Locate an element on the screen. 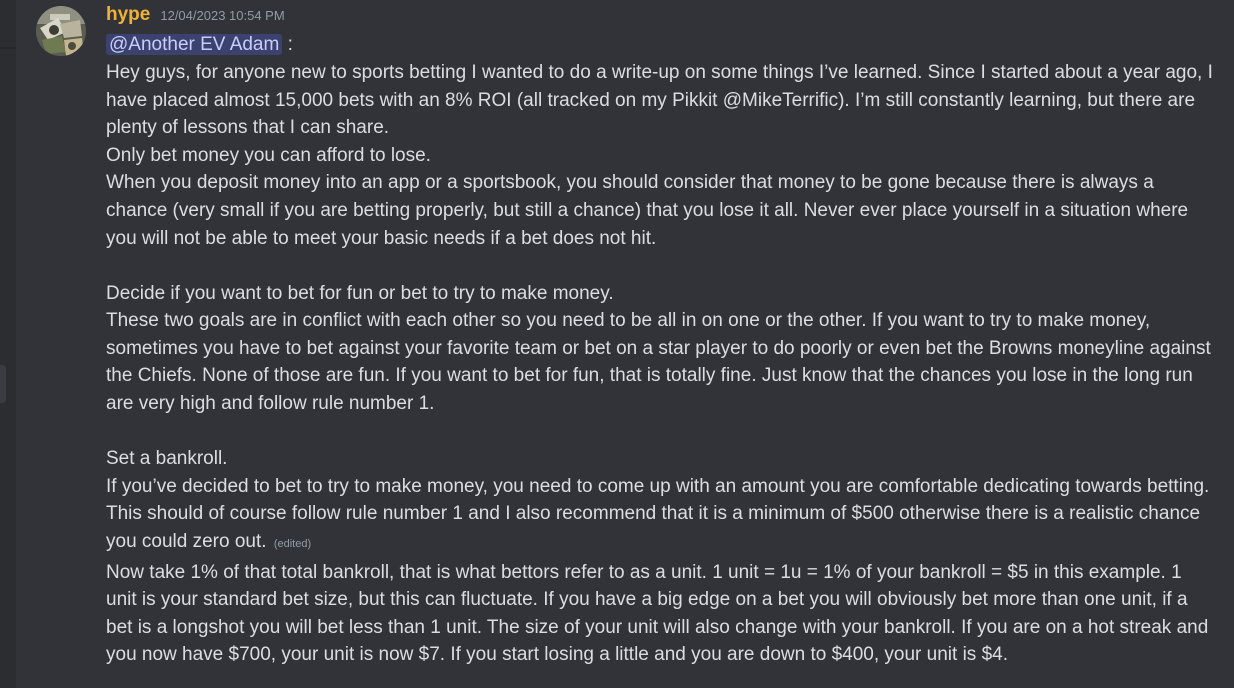 The image size is (1234, 688). rule3-title: Set a bankroll. is located at coordinates (167, 459).